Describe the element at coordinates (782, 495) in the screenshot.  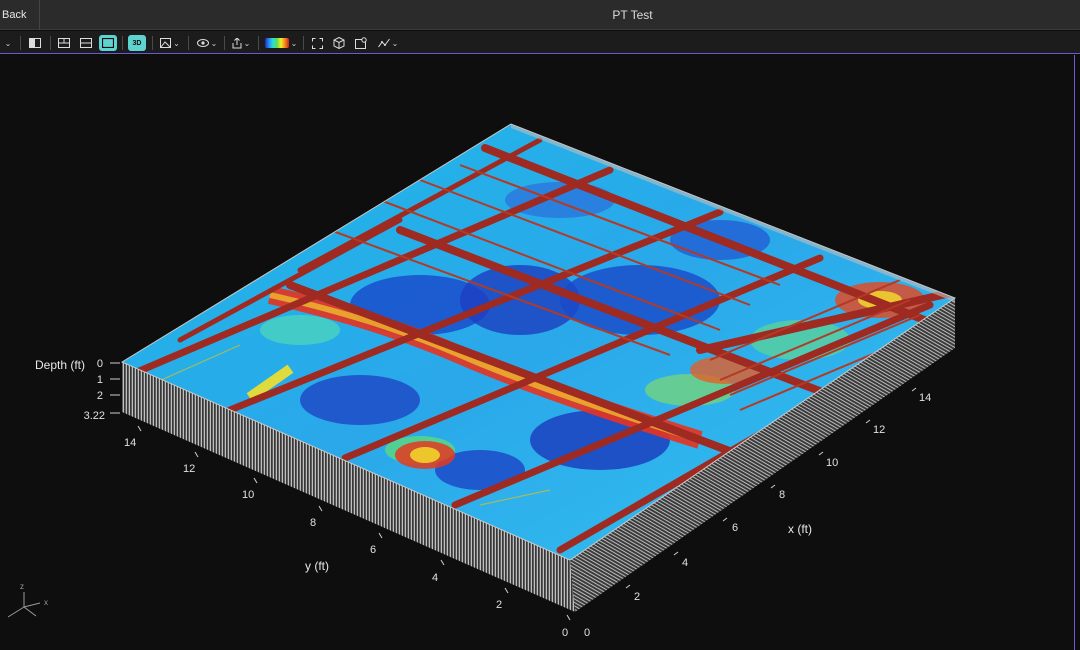
I see `x-tick: 8` at that location.